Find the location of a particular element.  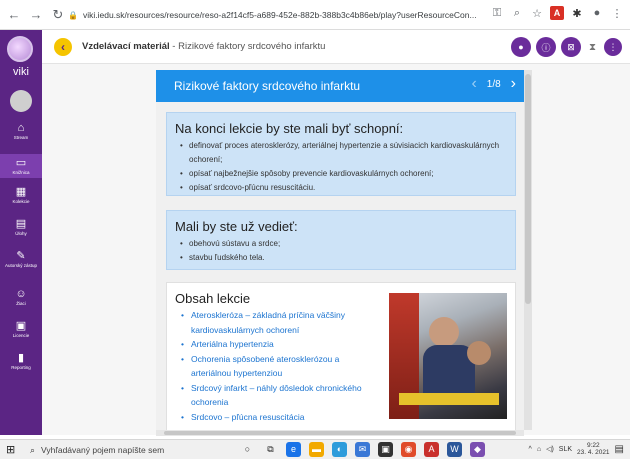

list-item: obehovú sústavu a srdce; is located at coordinates (347, 244).